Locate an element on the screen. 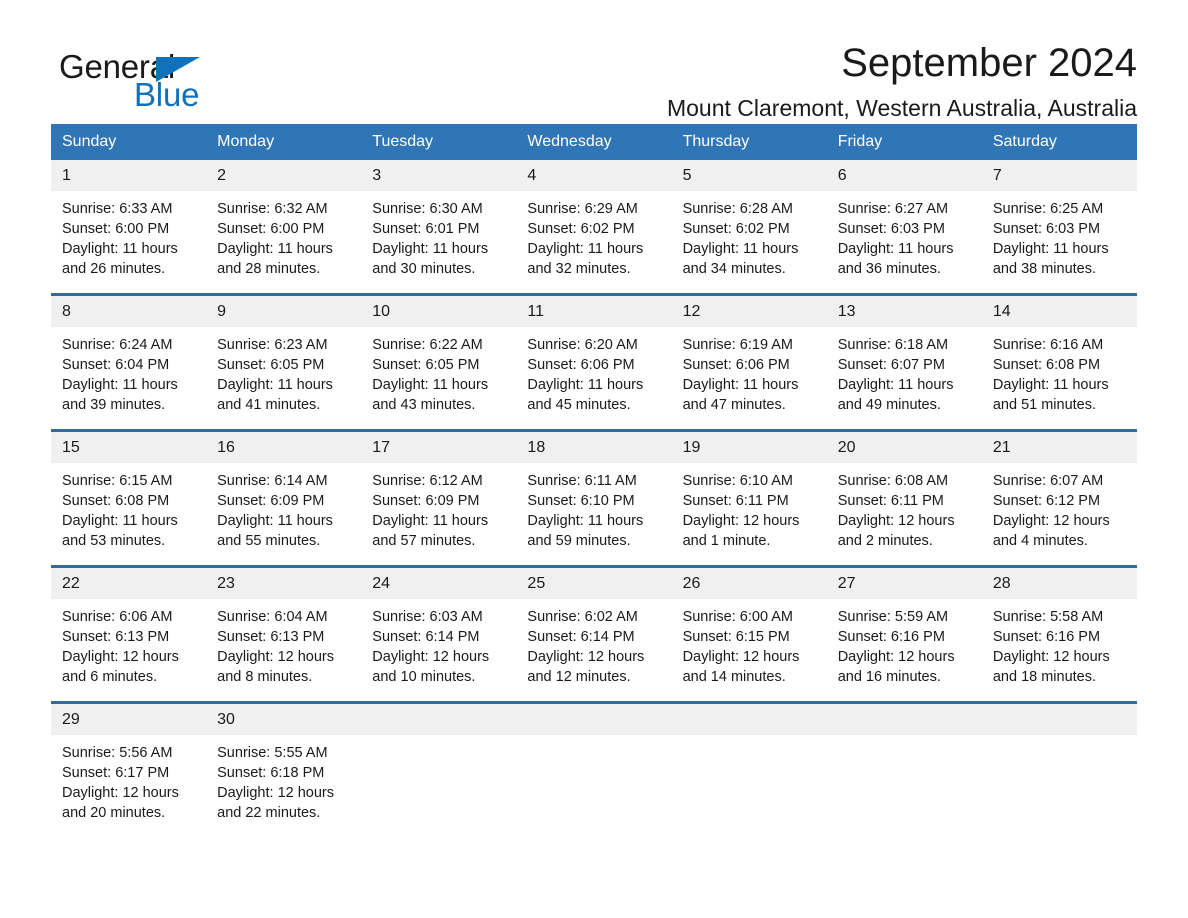  day-number: 7 is located at coordinates (1059, 175).